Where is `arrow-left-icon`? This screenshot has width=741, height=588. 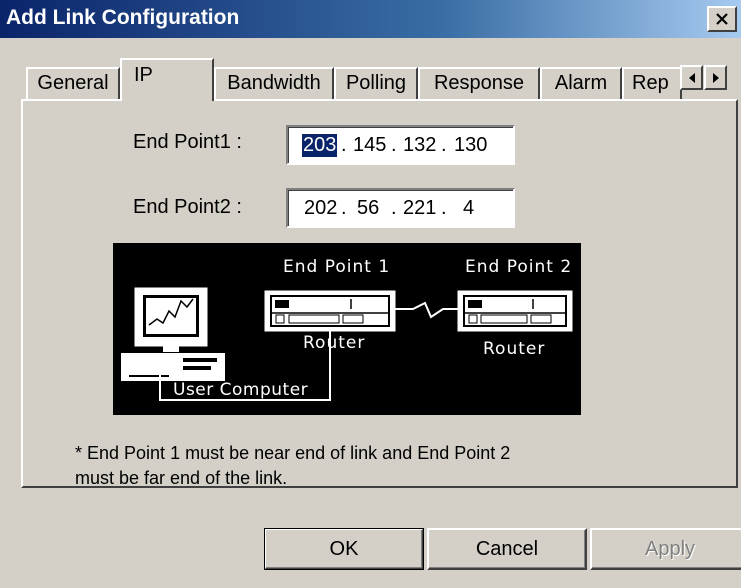
arrow-left-icon is located at coordinates (691, 77).